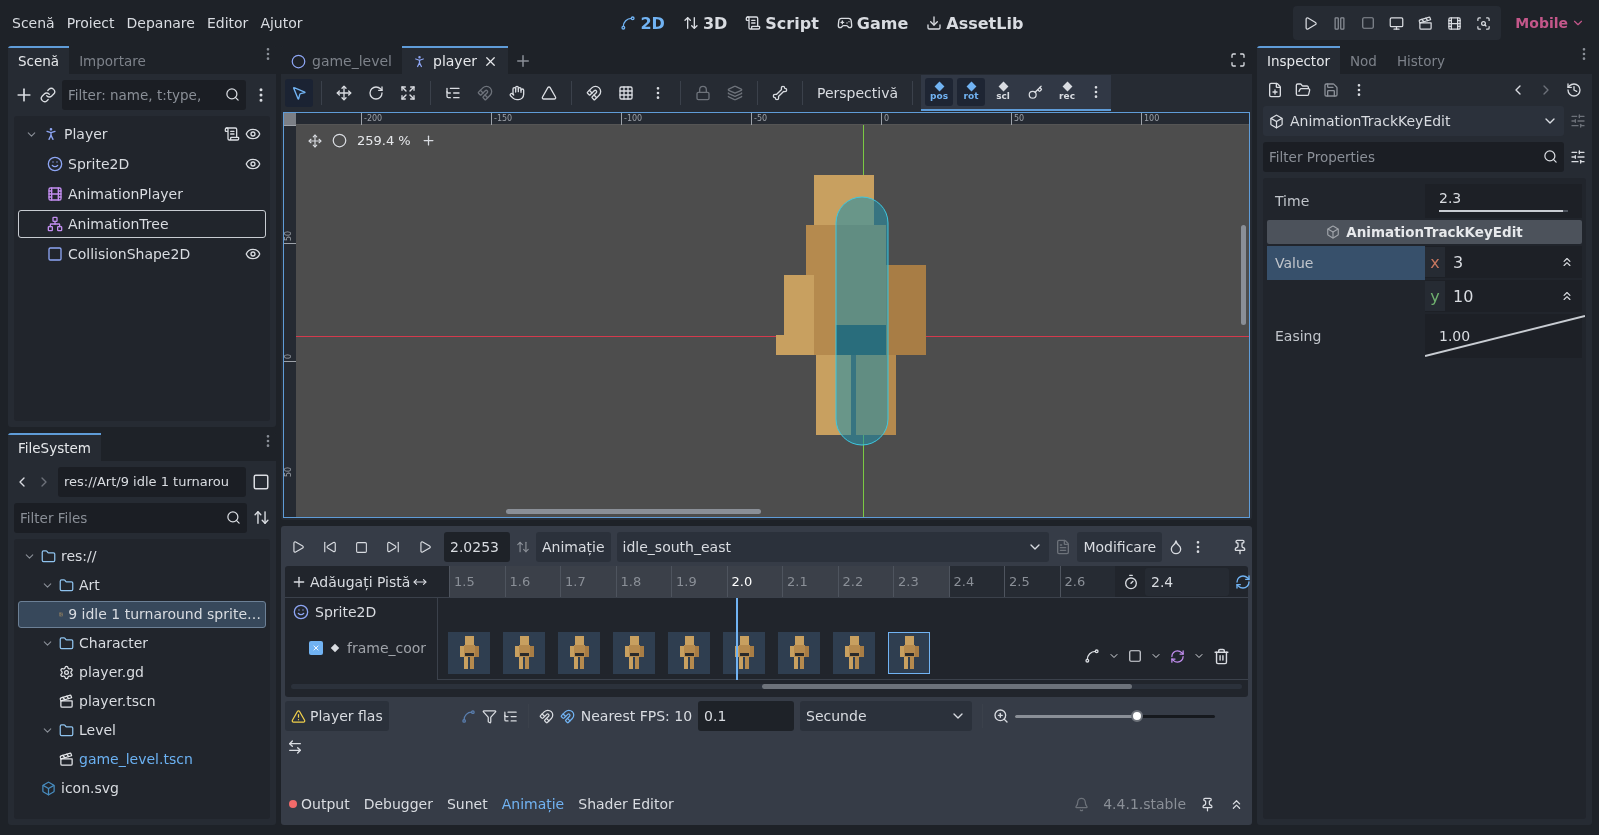 This screenshot has height=835, width=1599. What do you see at coordinates (142, 134) in the screenshot?
I see `scene-tree-item: Player` at bounding box center [142, 134].